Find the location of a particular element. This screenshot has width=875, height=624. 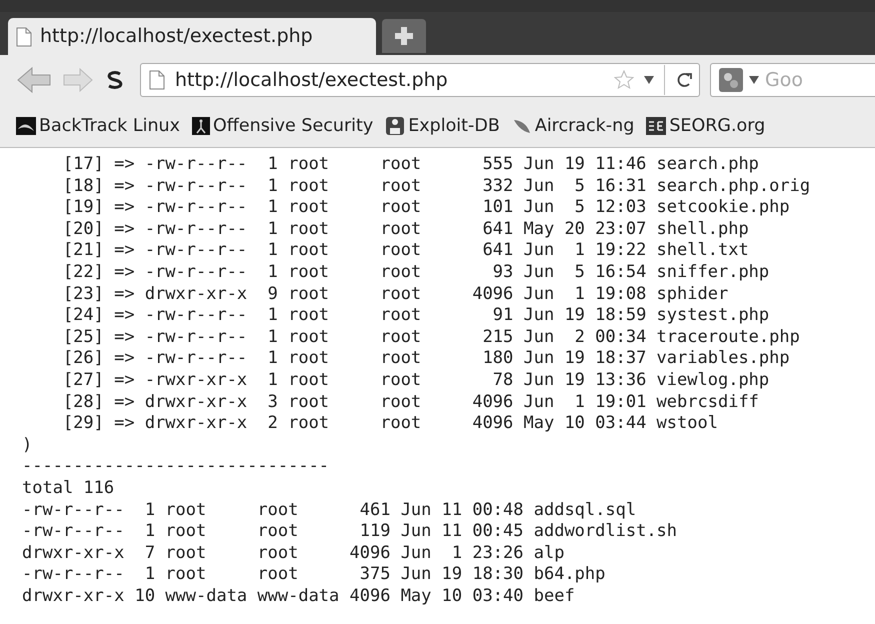

output-line: drwxr-xr-x 7 root root 4096 Jun 1 23:26 alp is located at coordinates (293, 553).